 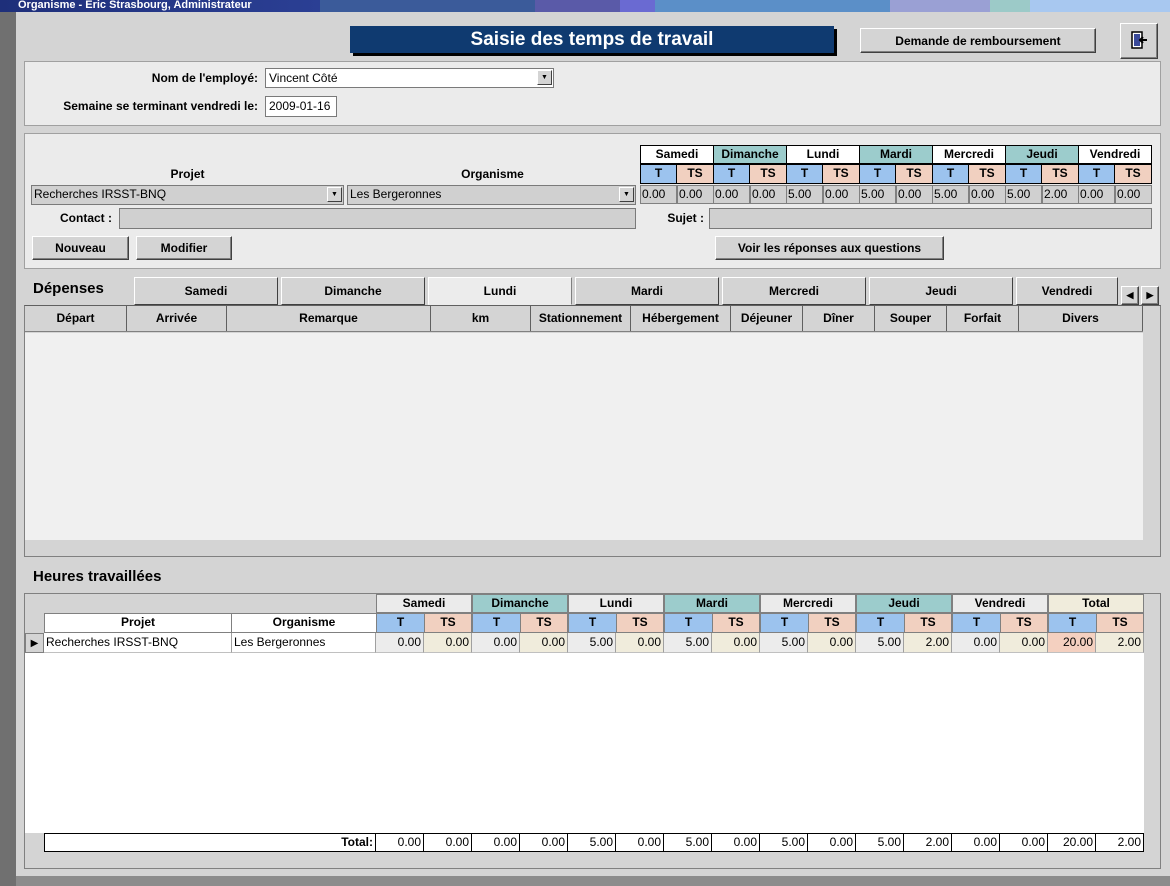 I want to click on projet-header: Projet, so click(x=187, y=174).